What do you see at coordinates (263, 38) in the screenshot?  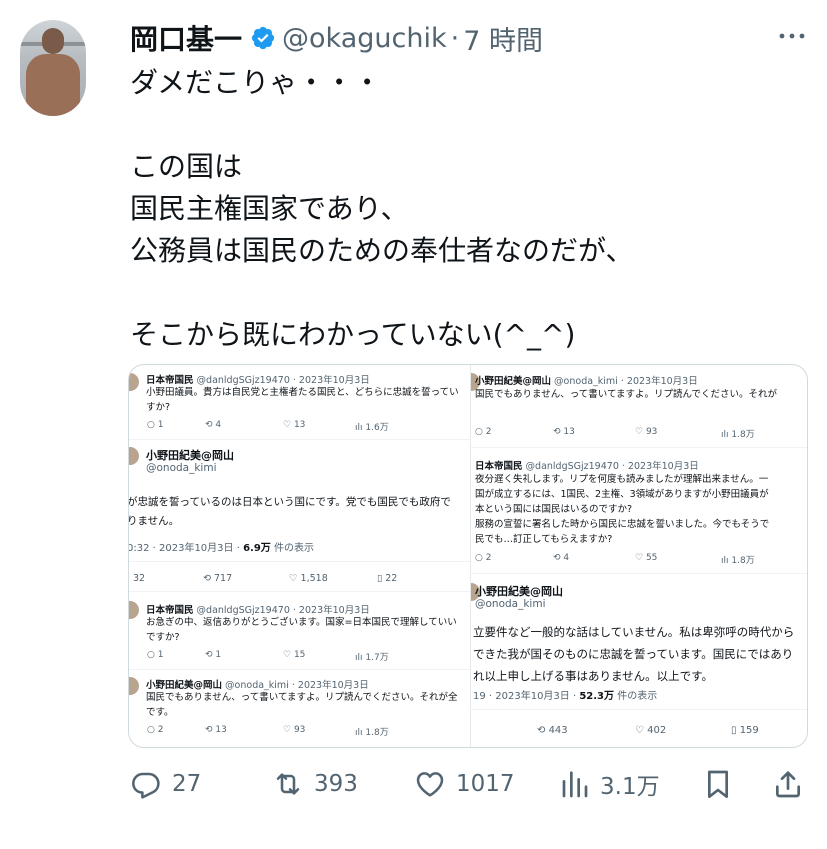 I see `verified-badge-icon` at bounding box center [263, 38].